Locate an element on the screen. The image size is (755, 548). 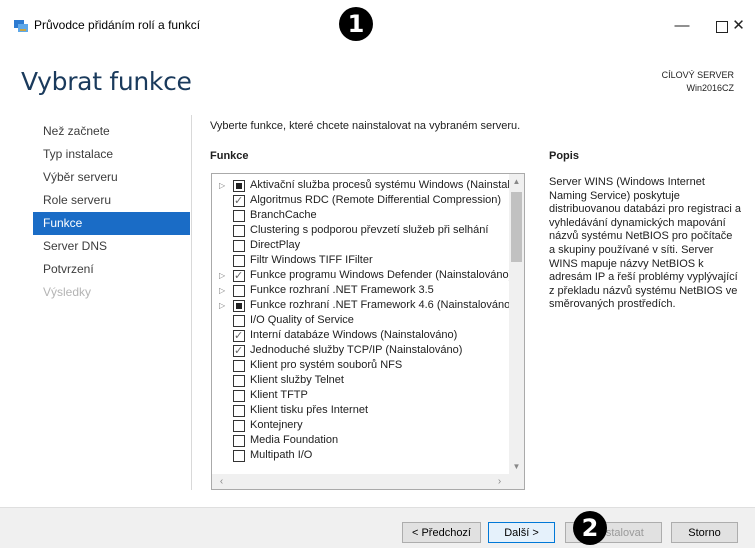
feature-row: Interní databáze Windows (Nainstalováno) is located at coordinates (360, 335).